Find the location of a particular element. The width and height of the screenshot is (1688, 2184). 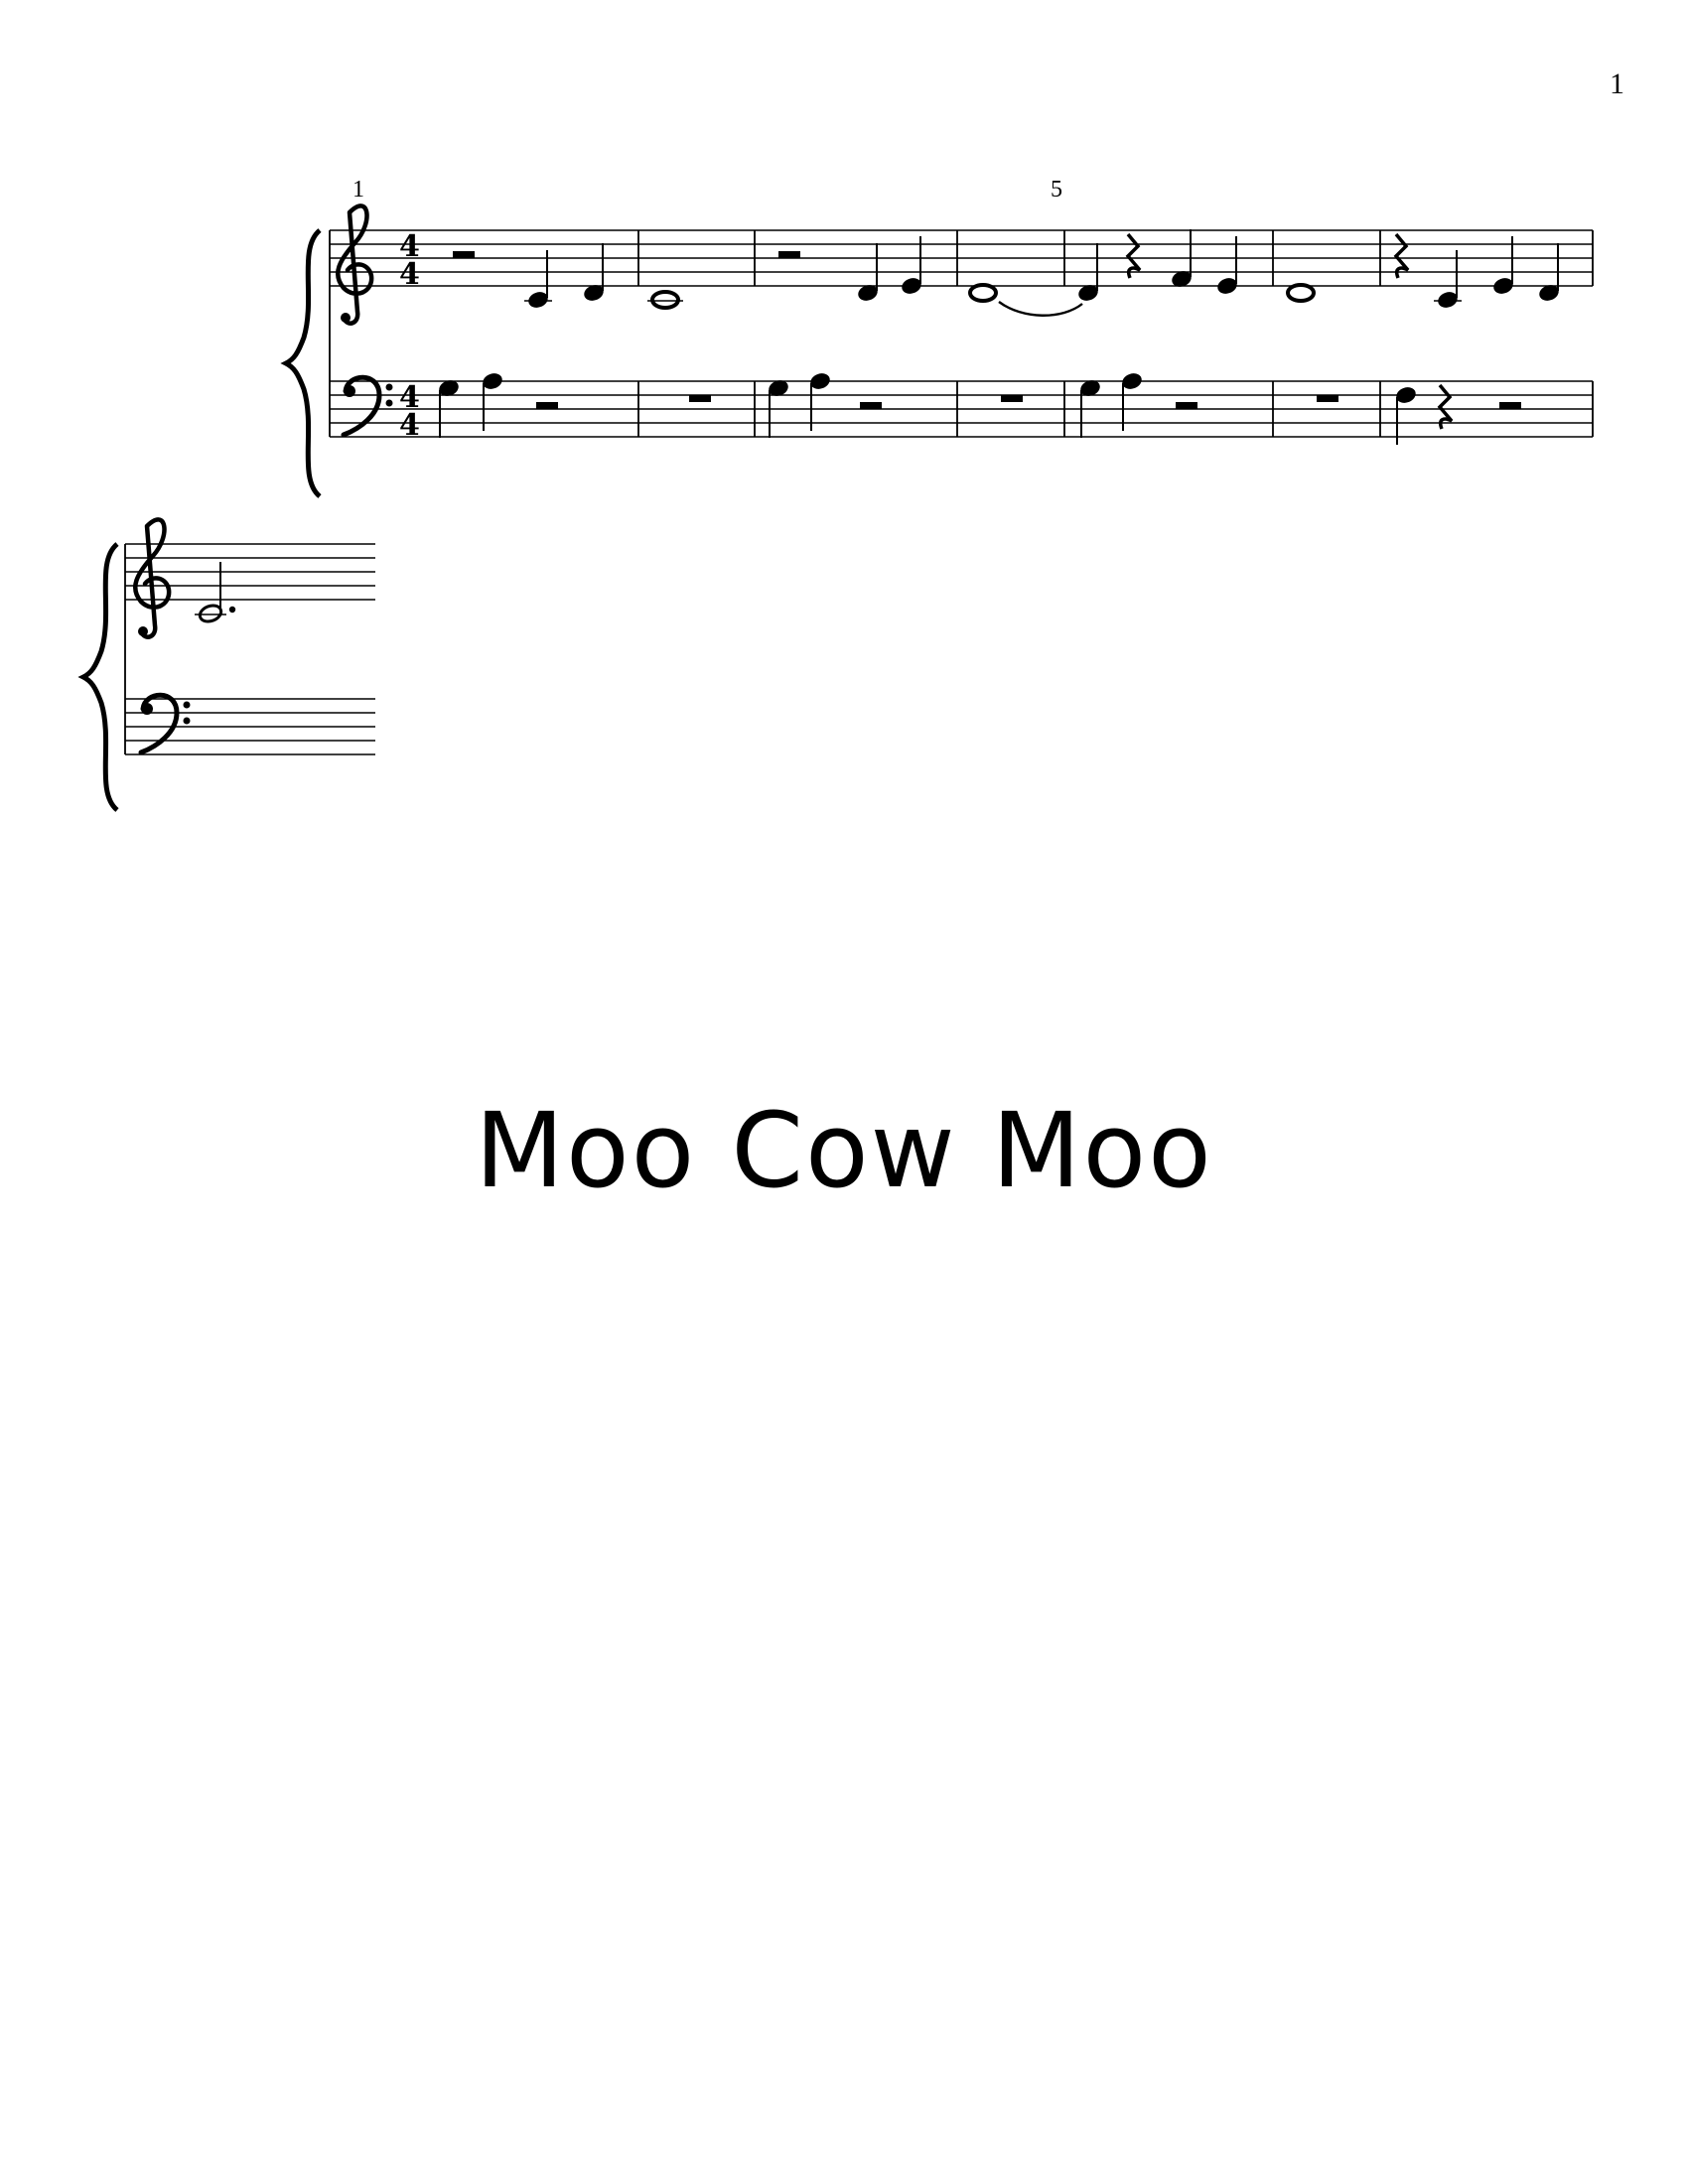

note-c4-whole is located at coordinates (665, 300).